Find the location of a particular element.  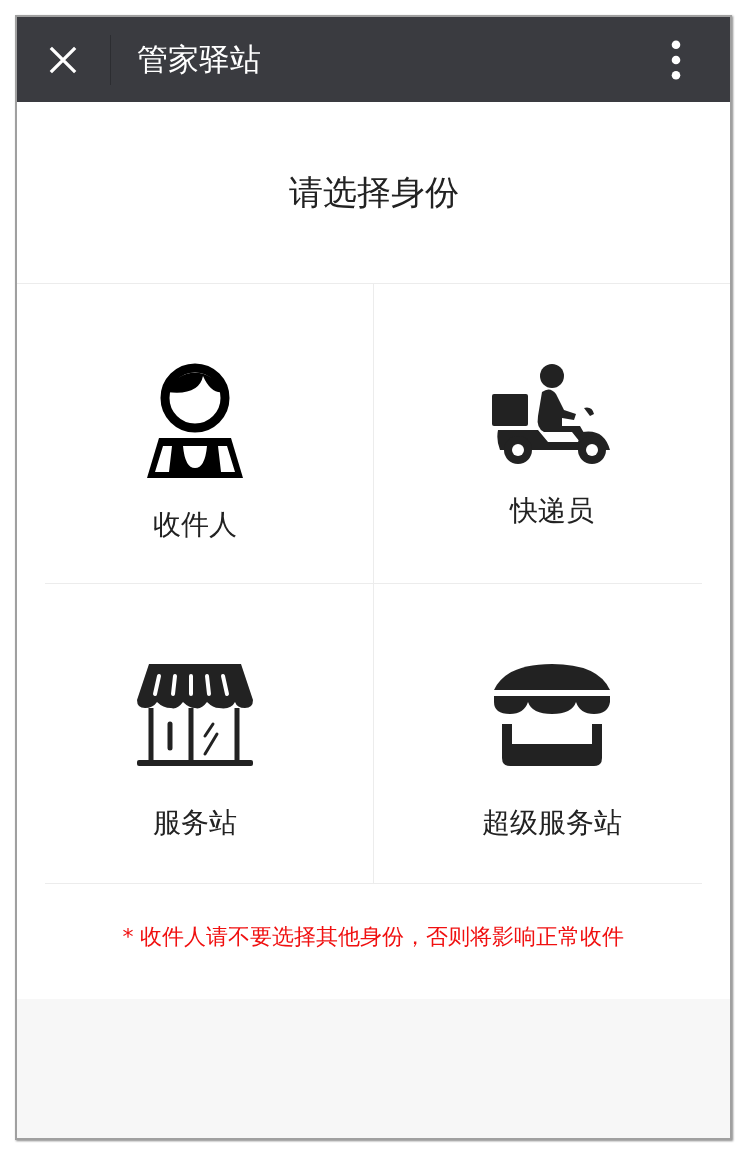

warning-note: * 收件人请不要选择其他身份，否则将影响正常收件 is located at coordinates (373, 937).